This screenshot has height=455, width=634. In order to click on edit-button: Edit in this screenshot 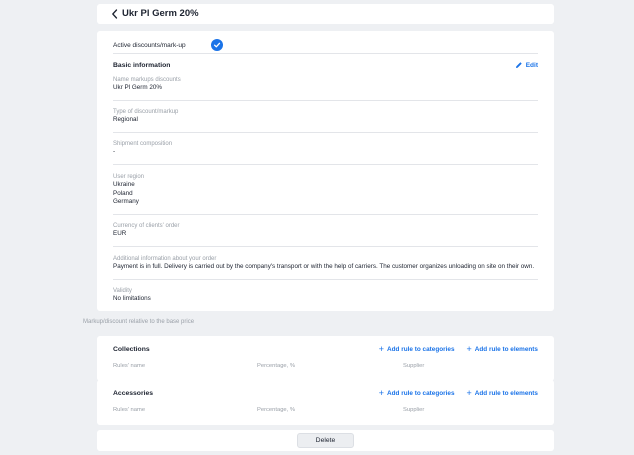, I will do `click(526, 65)`.